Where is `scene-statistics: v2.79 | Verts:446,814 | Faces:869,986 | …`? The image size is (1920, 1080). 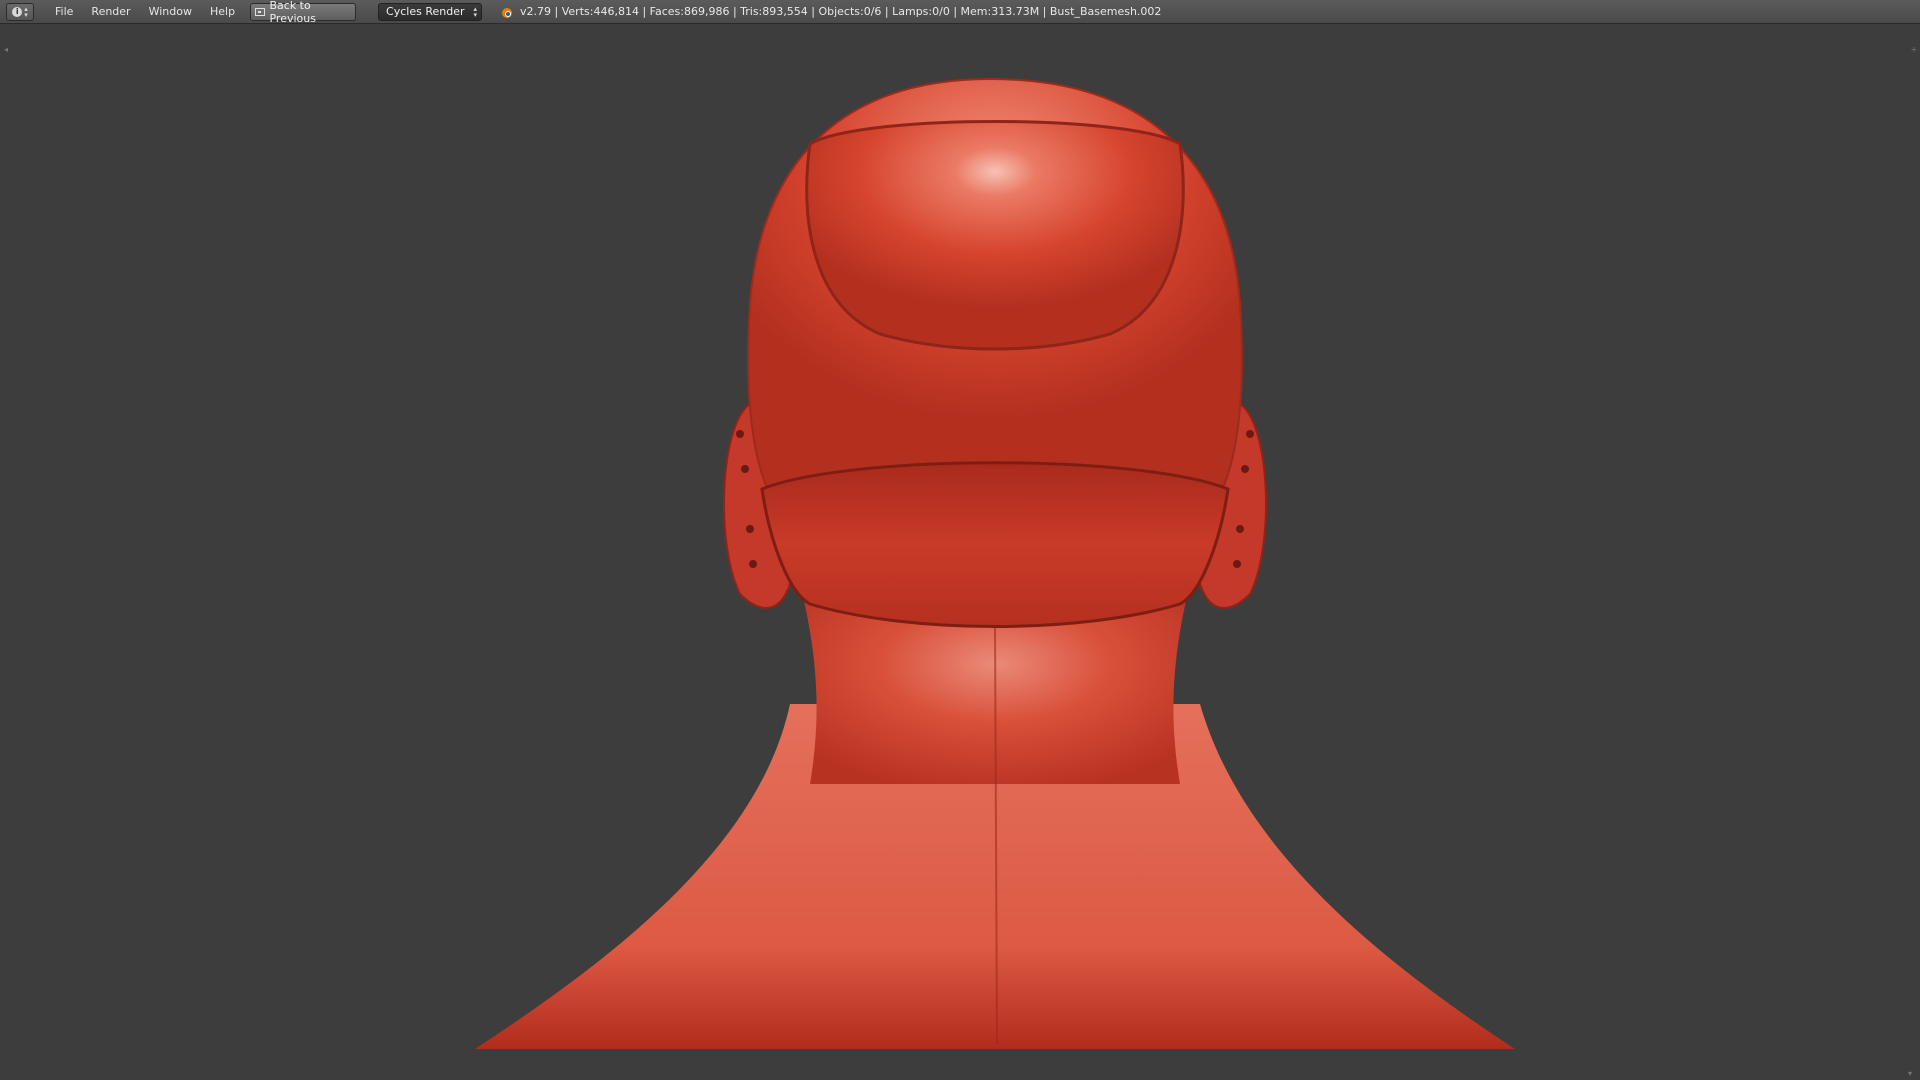
scene-statistics: v2.79 | Verts:446,814 | Faces:869,986 | … is located at coordinates (841, 11).